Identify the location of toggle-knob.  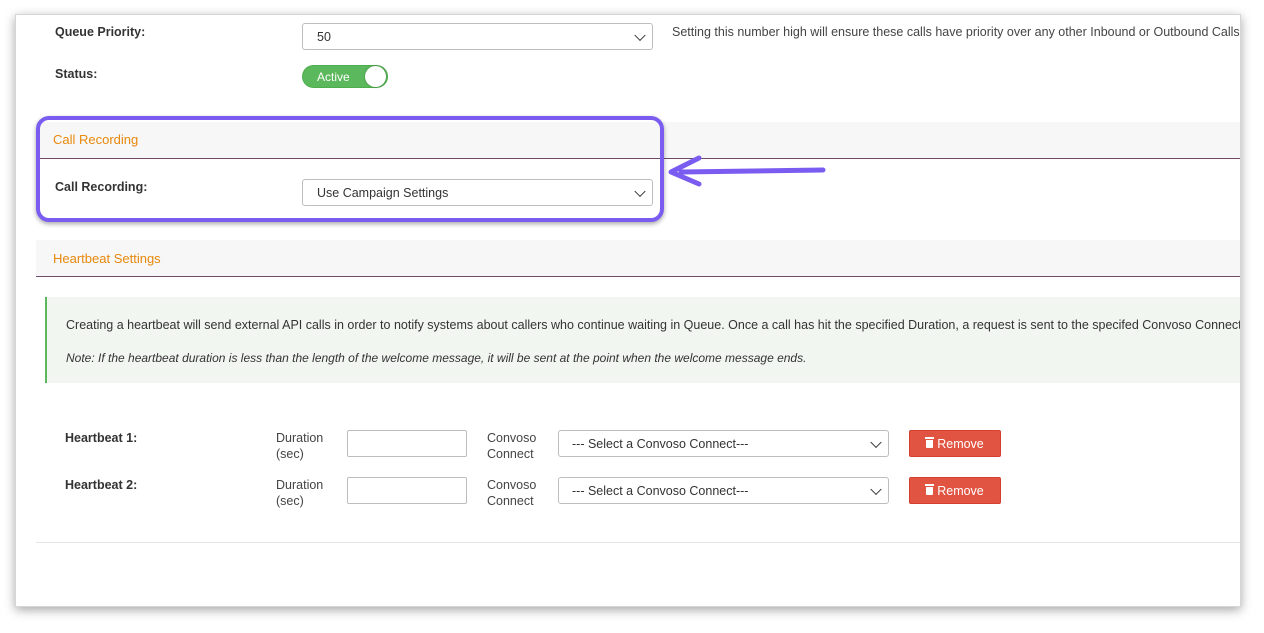
(375, 76).